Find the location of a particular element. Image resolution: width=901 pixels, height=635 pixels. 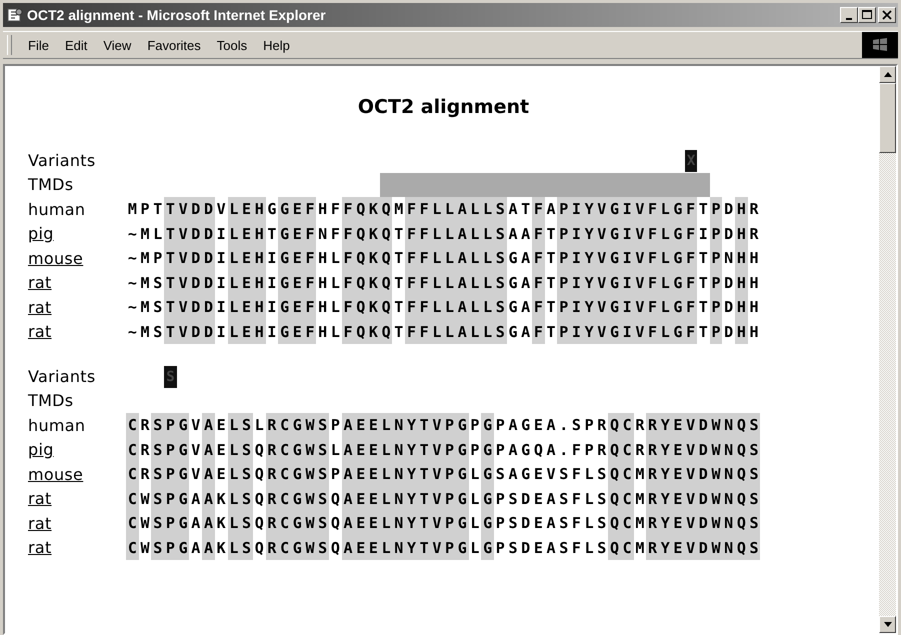

windows-logo-icon is located at coordinates (880, 45).